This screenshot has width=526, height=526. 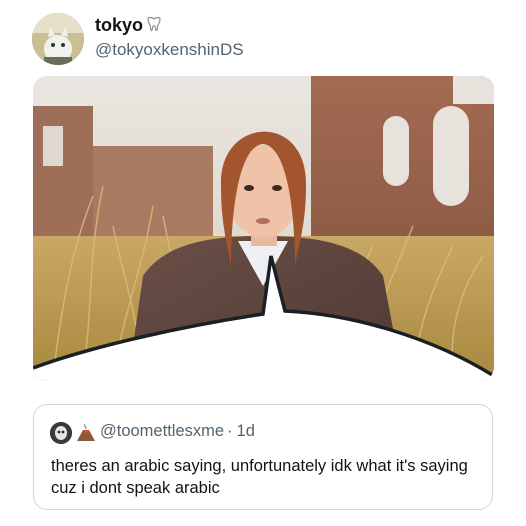 What do you see at coordinates (154, 25) in the screenshot?
I see `tooth-icon` at bounding box center [154, 25].